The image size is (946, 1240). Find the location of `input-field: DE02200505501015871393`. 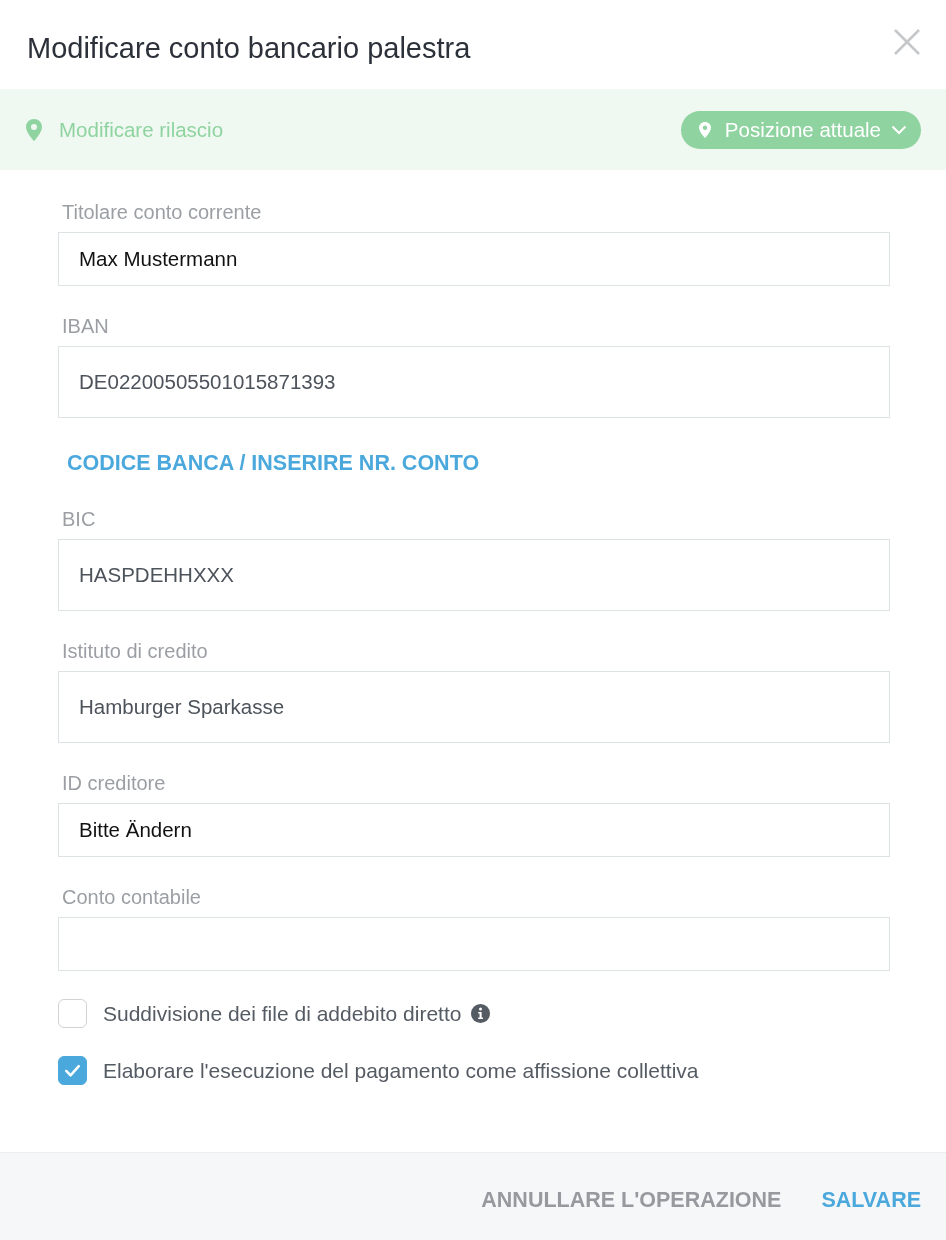

input-field: DE02200505501015871393 is located at coordinates (474, 382).